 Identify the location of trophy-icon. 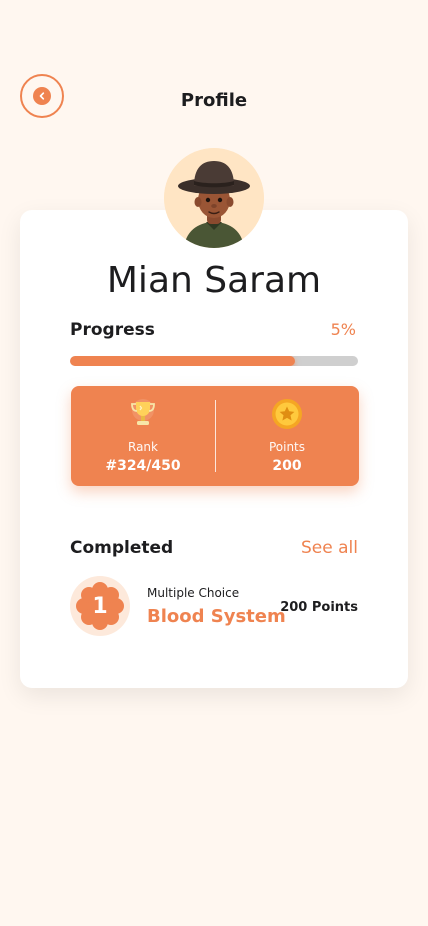
(143, 416).